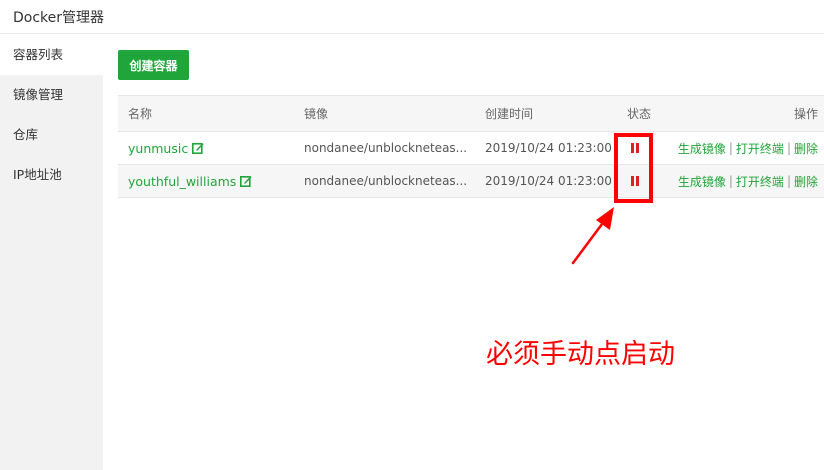 This screenshot has height=470, width=824. I want to click on title-bar: Docker管理器, so click(412, 17).